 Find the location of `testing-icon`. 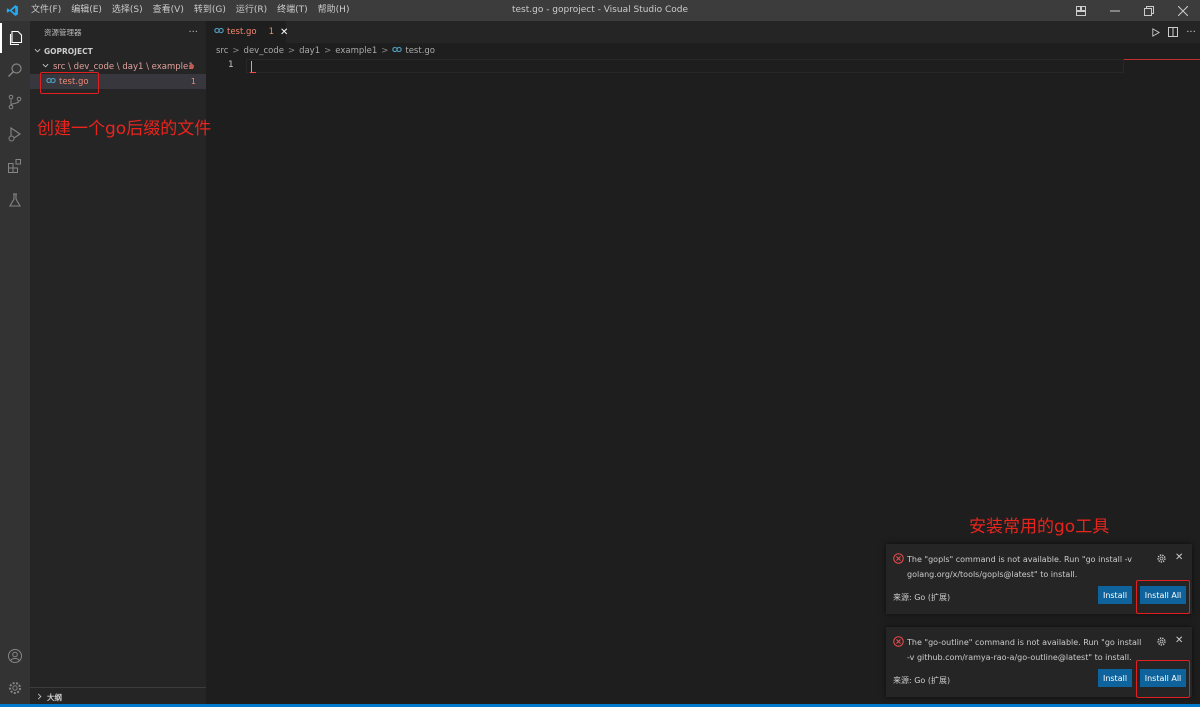

testing-icon is located at coordinates (15, 200).